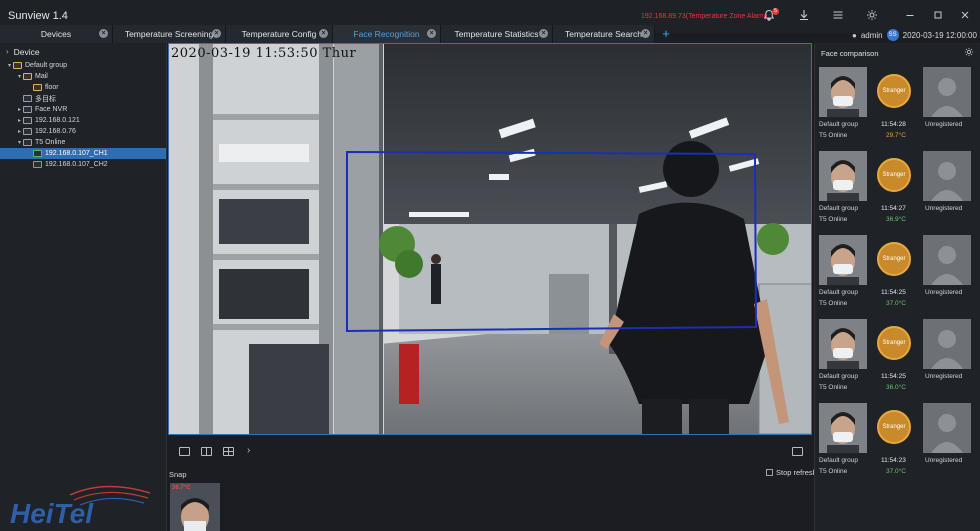 This screenshot has height=531, width=980. What do you see at coordinates (83, 98) in the screenshot?
I see `tree-item: 多目标` at bounding box center [83, 98].